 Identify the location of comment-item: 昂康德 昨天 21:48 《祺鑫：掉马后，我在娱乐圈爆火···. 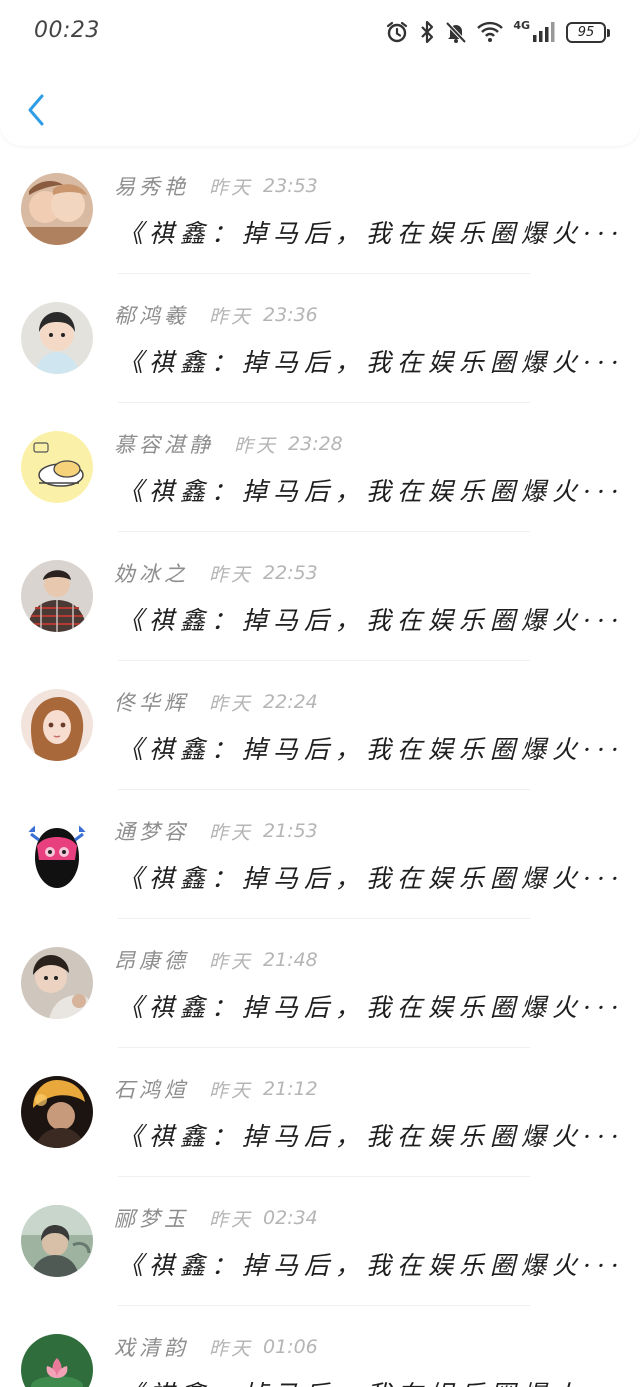
(320, 984).